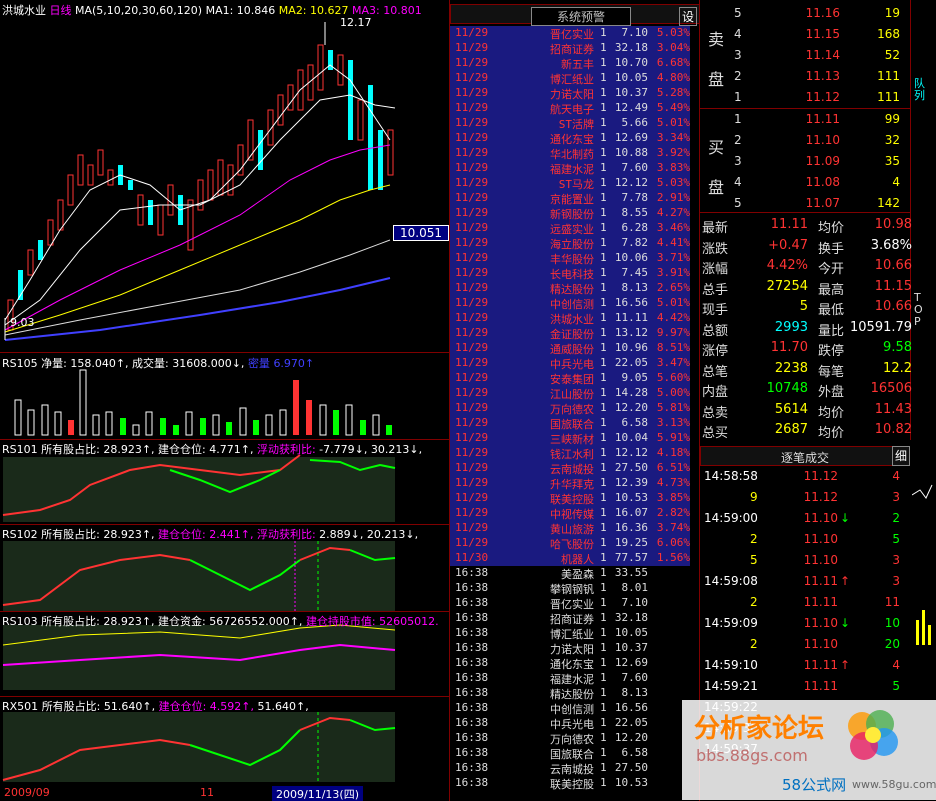 The width and height of the screenshot is (936, 801). I want to click on indicator-value: 浮动获利比:, so click(286, 449).